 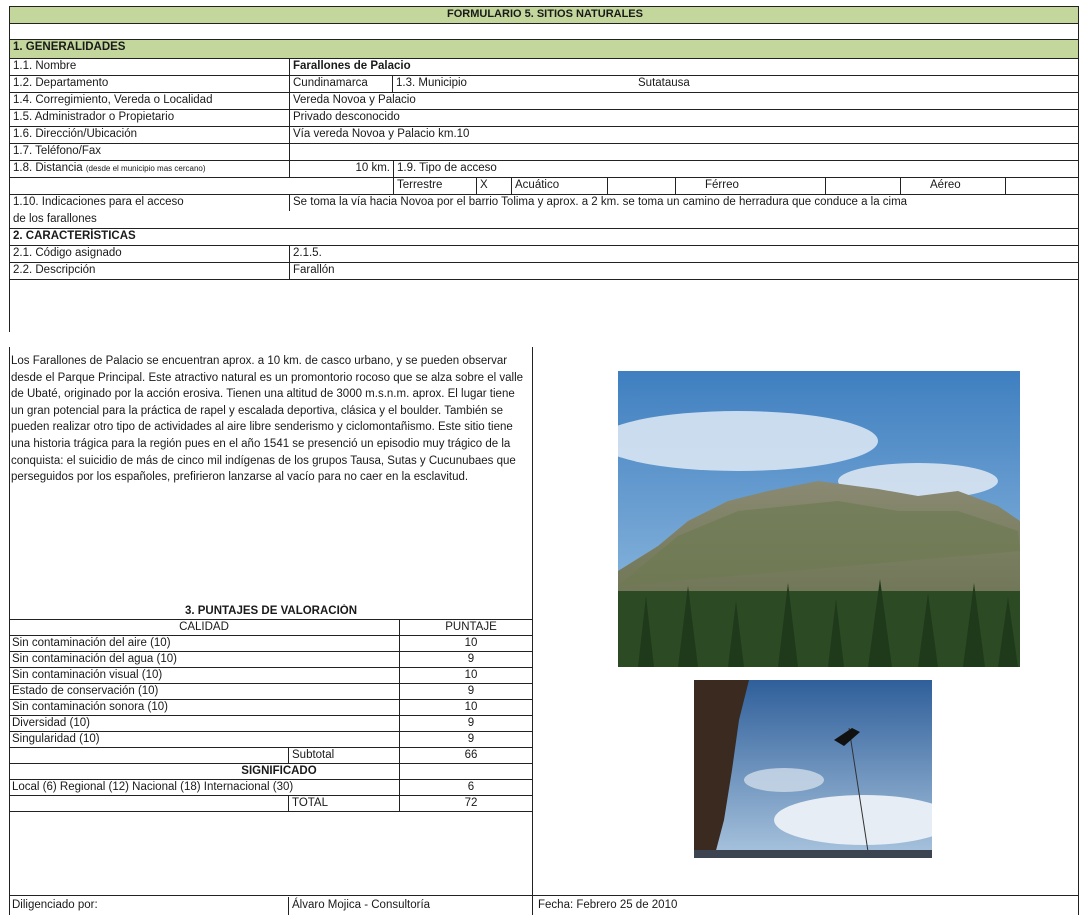 I want to click on total-value: 72, so click(x=471, y=803).